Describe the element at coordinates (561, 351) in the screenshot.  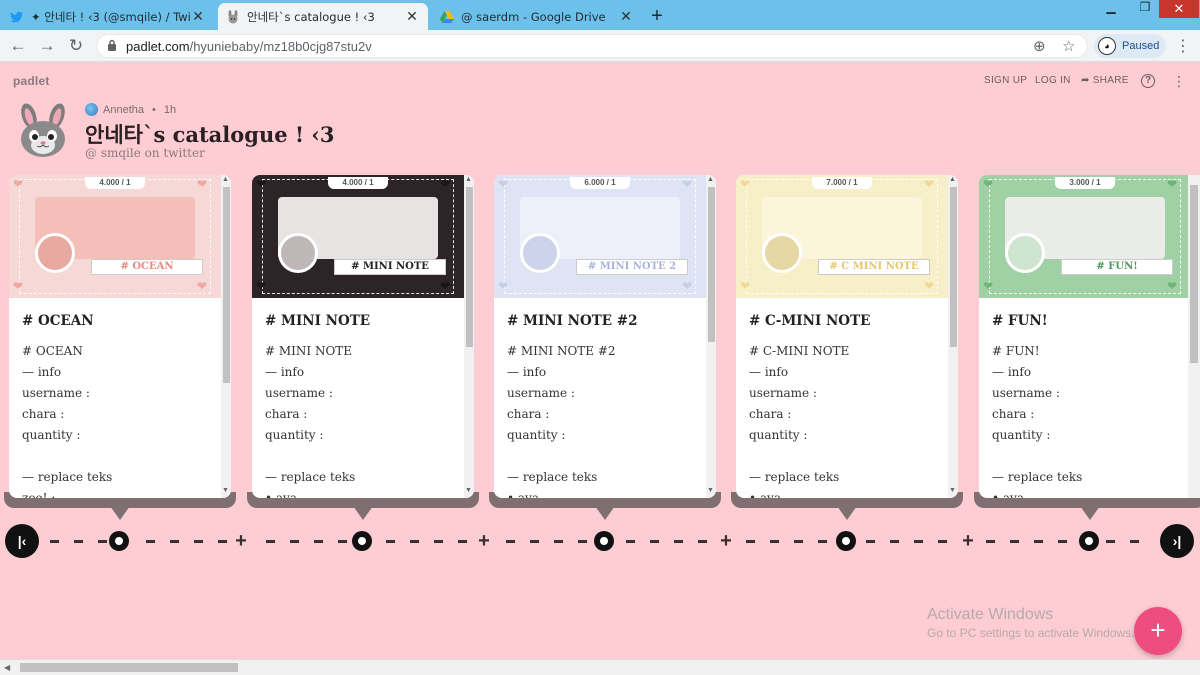
I see `card-line: # MINI NOTE #2` at that location.